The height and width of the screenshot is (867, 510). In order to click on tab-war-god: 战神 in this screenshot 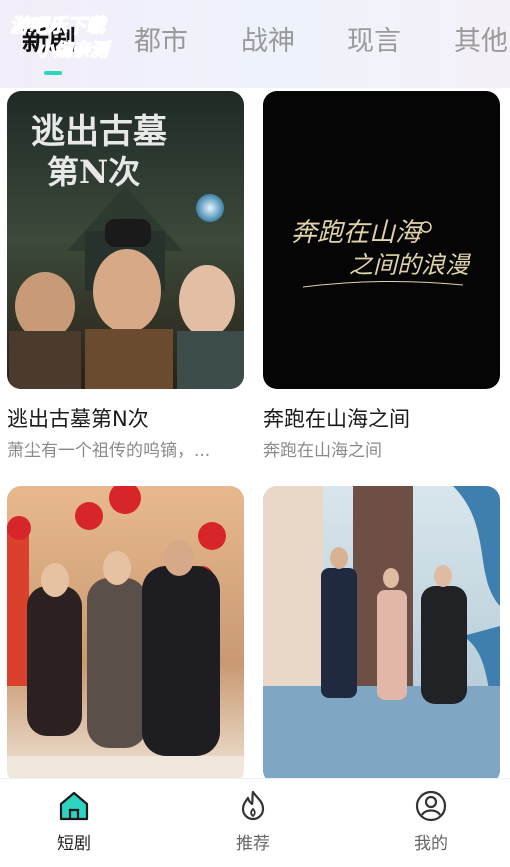, I will do `click(268, 42)`.